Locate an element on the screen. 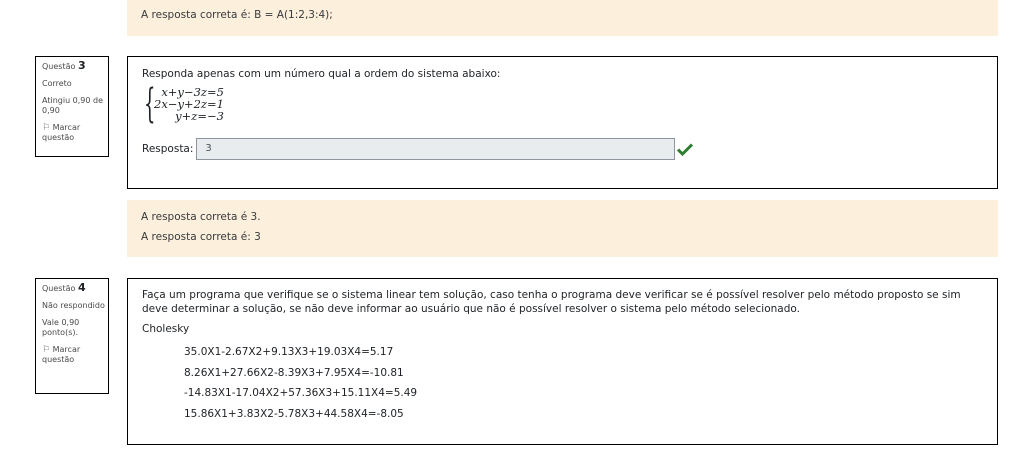  equation-row: 8.26X1+27.66X2-8.39X3+7.95X4=-10.81 is located at coordinates (294, 372).